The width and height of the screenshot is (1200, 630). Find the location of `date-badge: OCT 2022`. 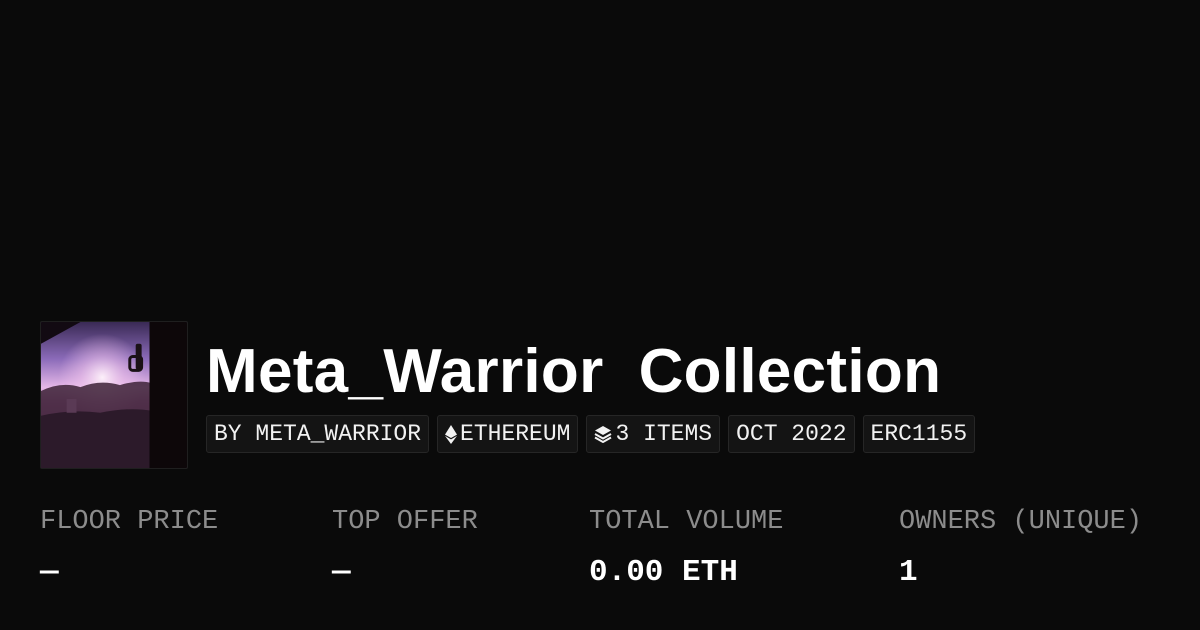

date-badge: OCT 2022 is located at coordinates (791, 434).